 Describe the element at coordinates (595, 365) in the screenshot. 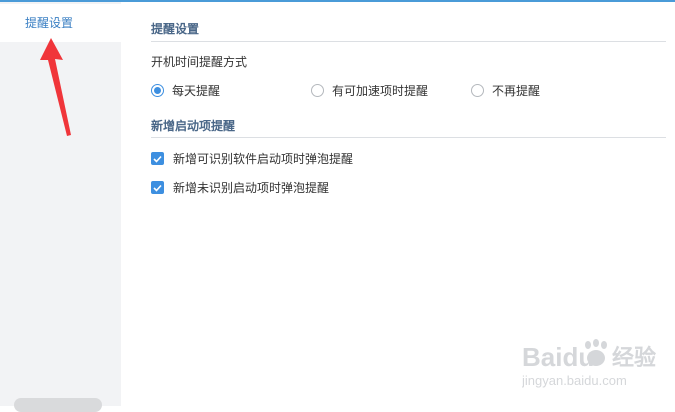

I see `baidu-jingyan-watermark: Baidu 经验 jingyan.baidu.com` at that location.